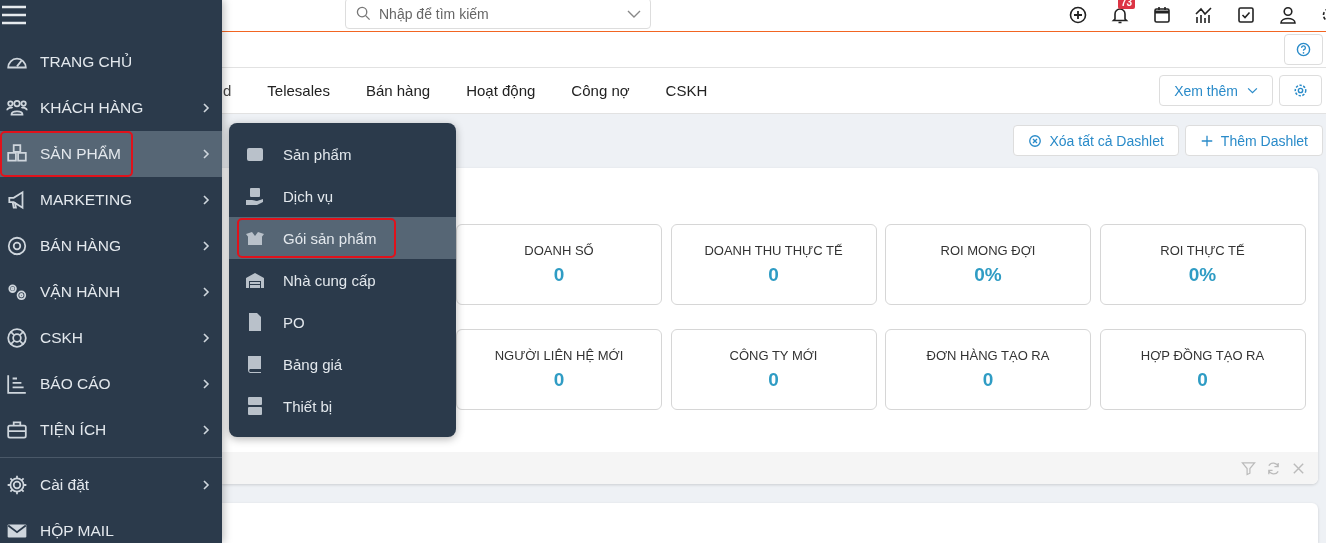 The width and height of the screenshot is (1326, 543). What do you see at coordinates (501, 91) in the screenshot?
I see `tab: Hoạt động` at bounding box center [501, 91].